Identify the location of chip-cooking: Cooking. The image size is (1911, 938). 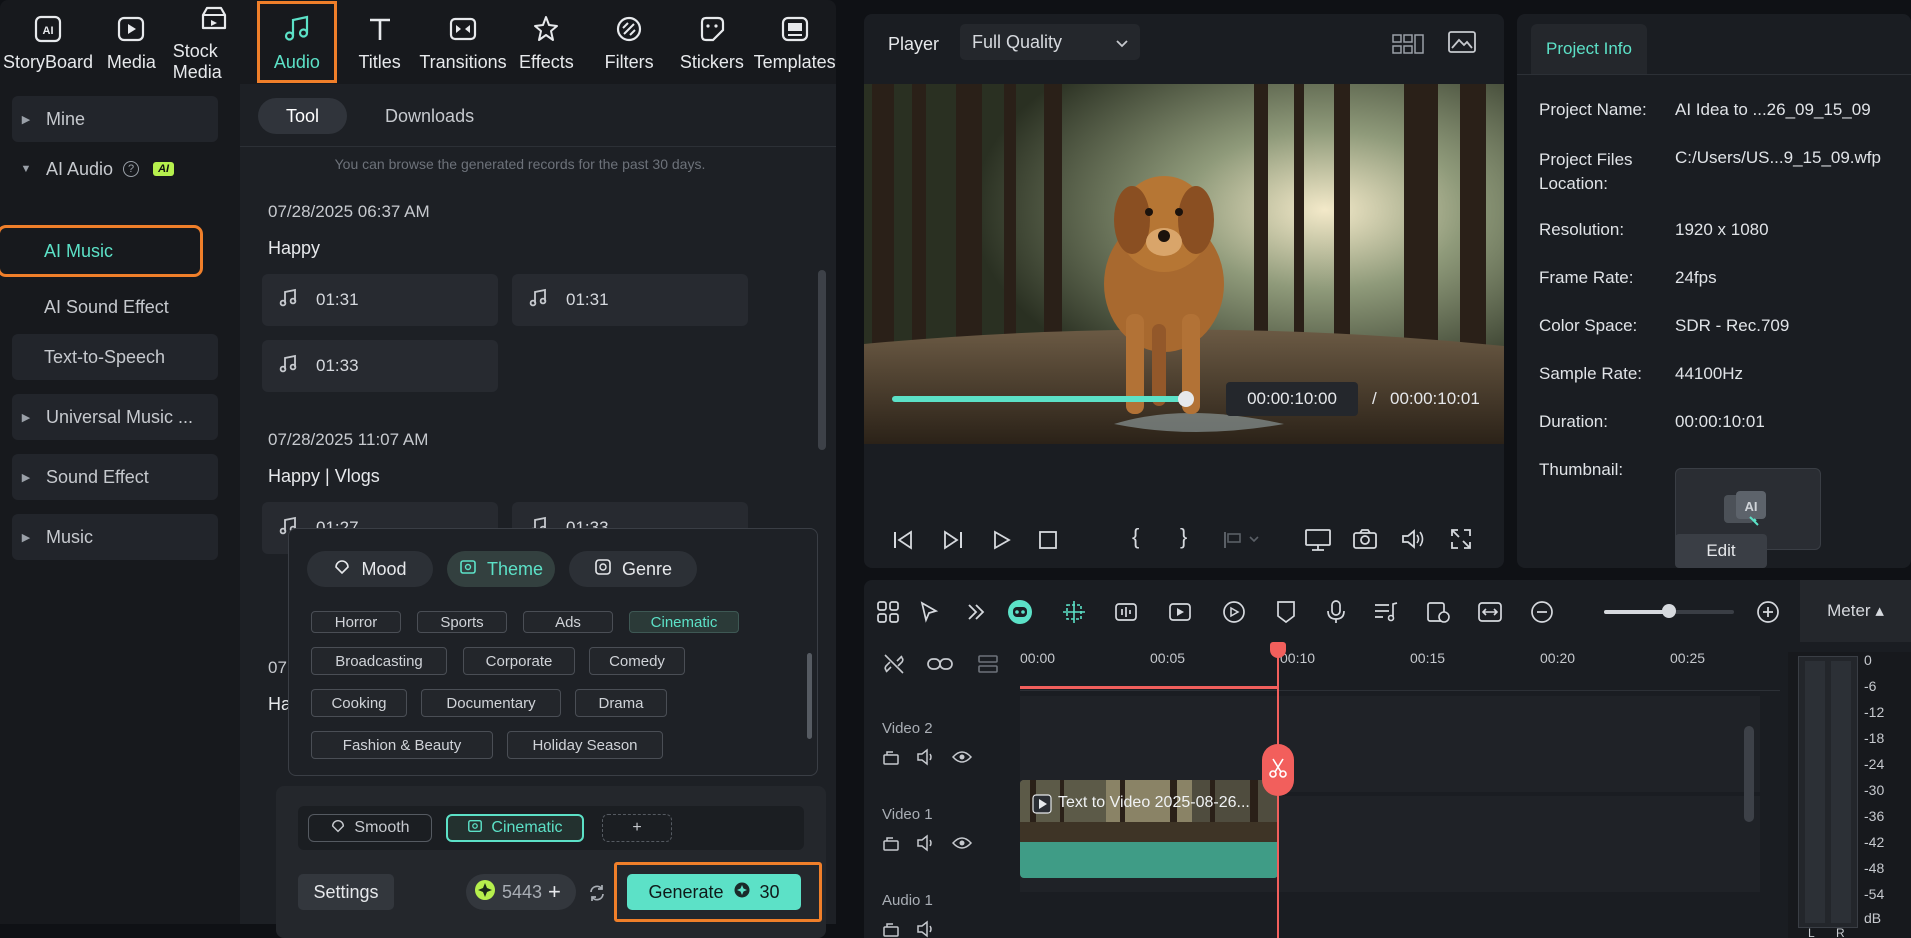
(359, 703).